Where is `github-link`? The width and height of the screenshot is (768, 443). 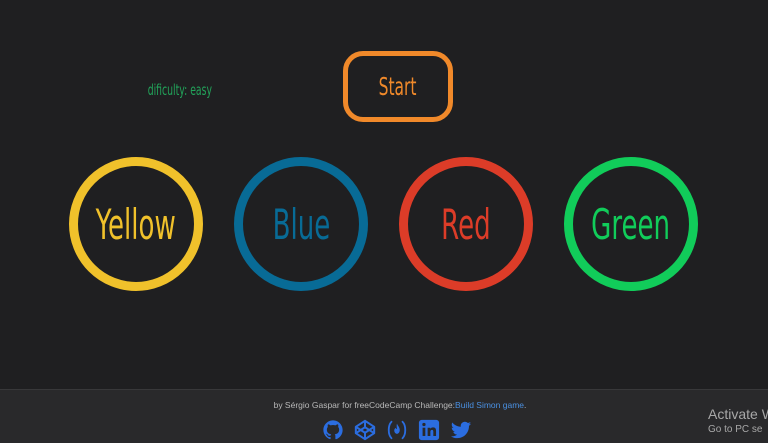
github-link is located at coordinates (333, 430).